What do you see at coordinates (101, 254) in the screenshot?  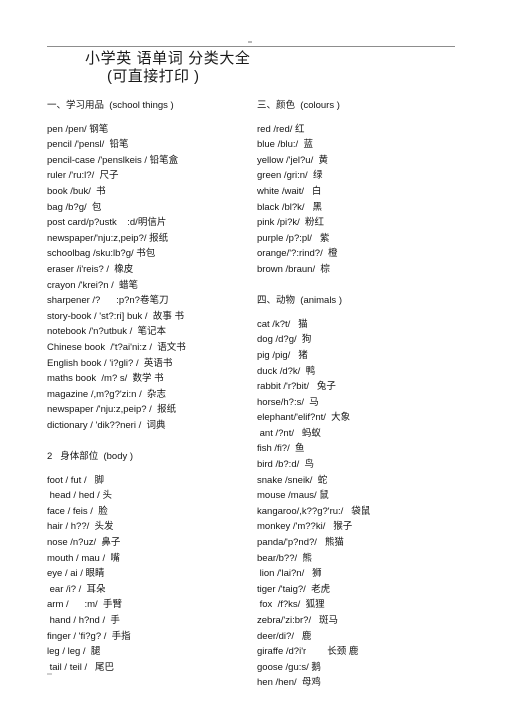 I see `vocab-entry: schoolbag /sku:lb?g/ 书包` at bounding box center [101, 254].